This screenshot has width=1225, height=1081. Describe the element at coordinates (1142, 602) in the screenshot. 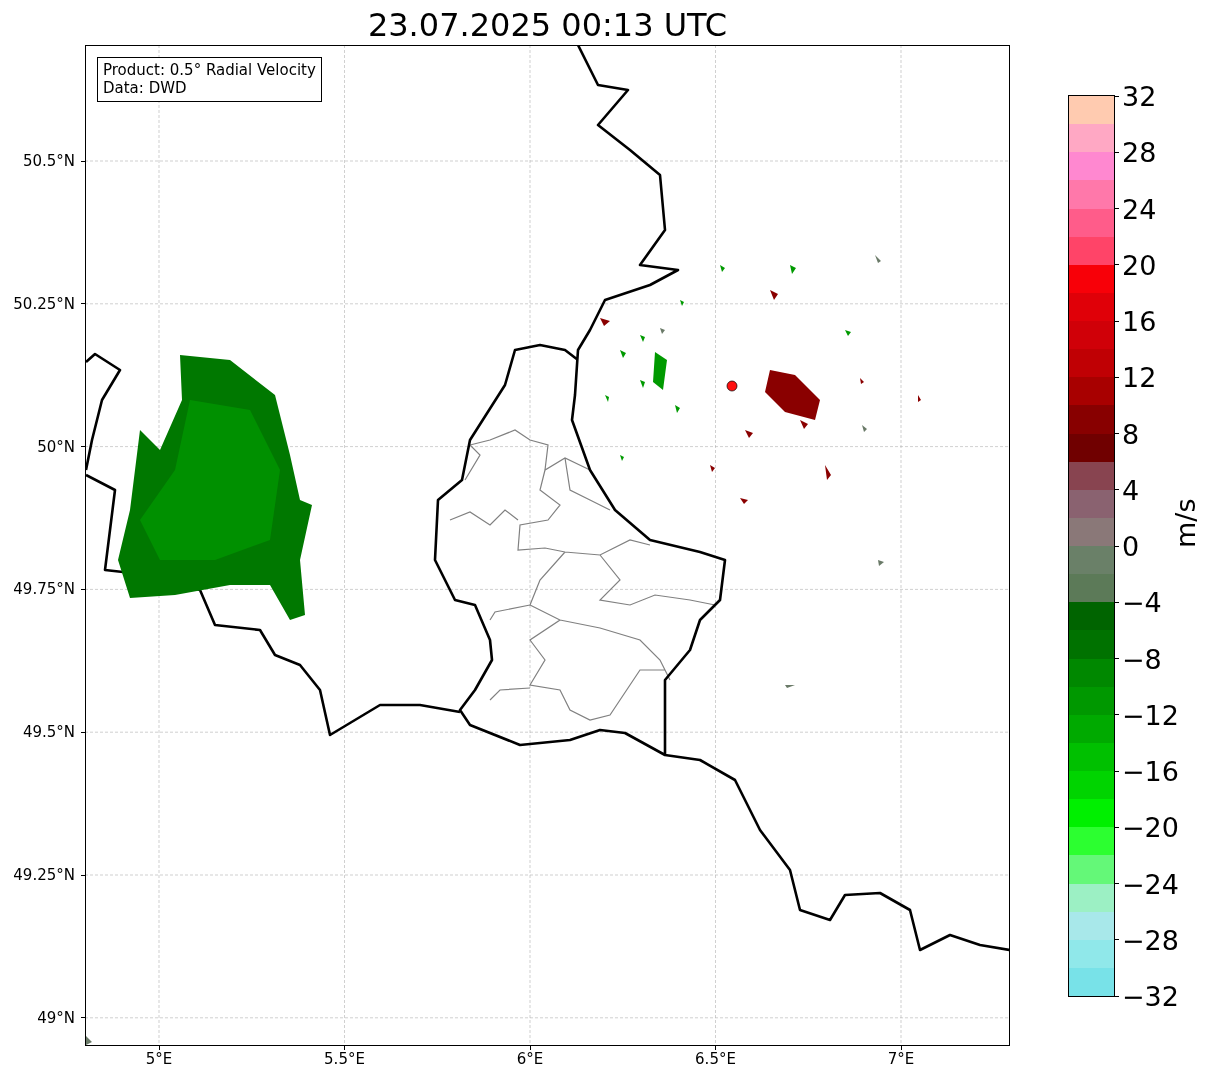

I see `colorbar-tick-label: −4` at that location.